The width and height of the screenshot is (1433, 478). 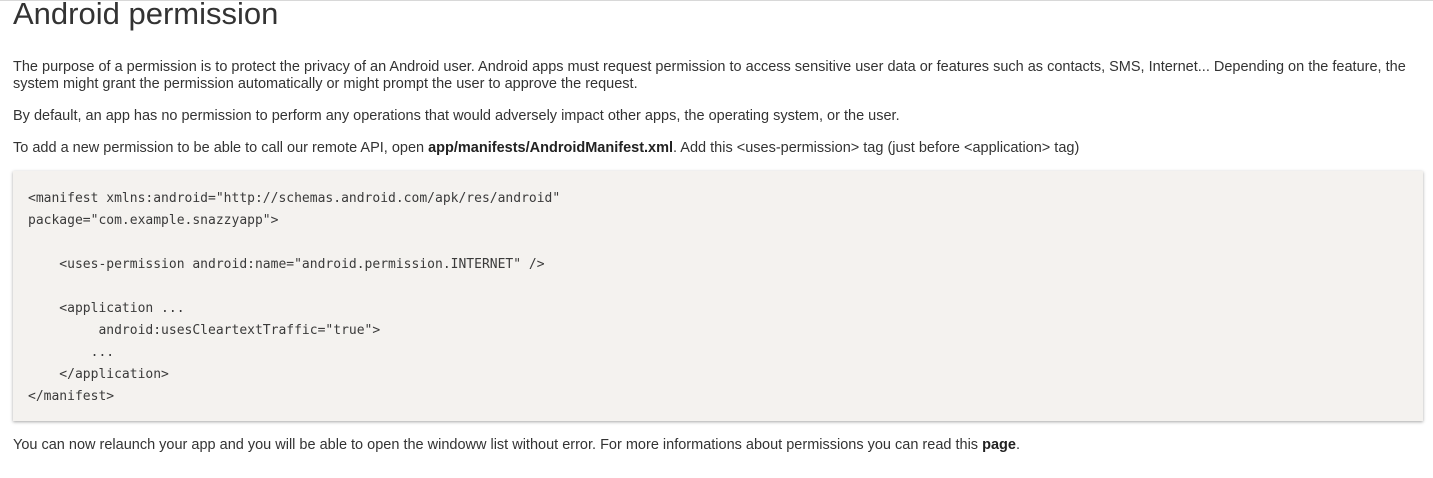 What do you see at coordinates (1017, 445) in the screenshot?
I see `relaunch-text-after: .` at bounding box center [1017, 445].